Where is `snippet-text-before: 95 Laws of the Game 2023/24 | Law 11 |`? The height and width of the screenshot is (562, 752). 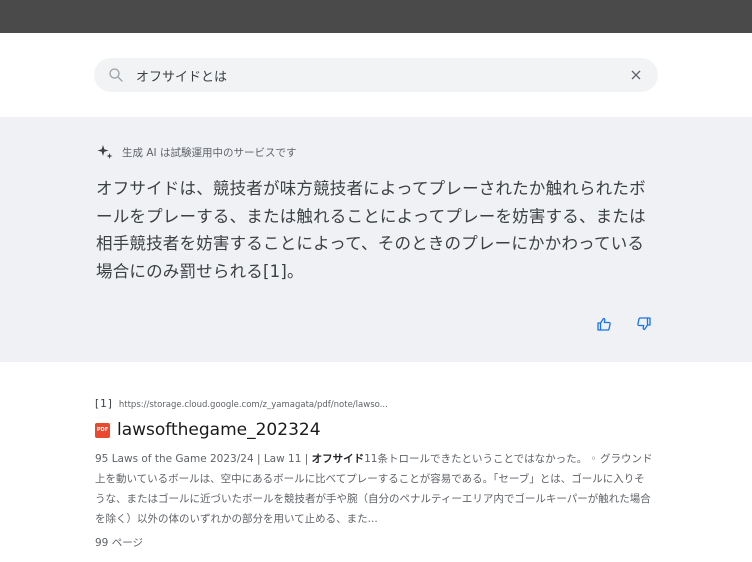 snippet-text-before: 95 Laws of the Game 2023/24 | Law 11 | is located at coordinates (203, 459).